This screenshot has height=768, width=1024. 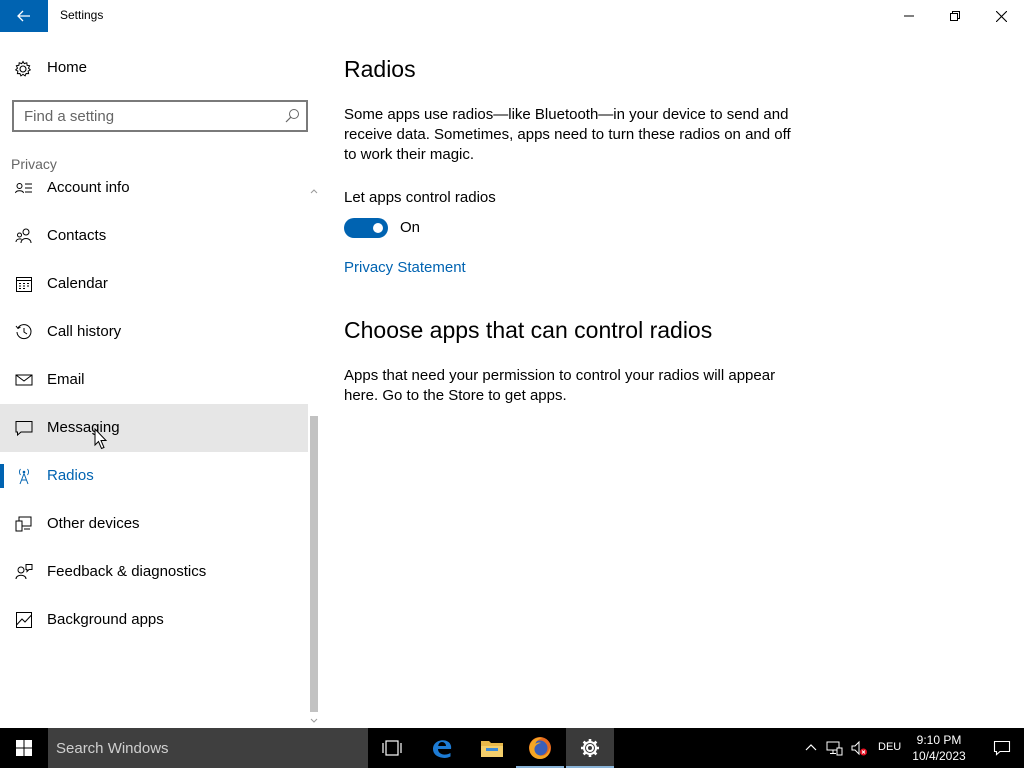 What do you see at coordinates (811, 748) in the screenshot?
I see `chevron-up-icon` at bounding box center [811, 748].